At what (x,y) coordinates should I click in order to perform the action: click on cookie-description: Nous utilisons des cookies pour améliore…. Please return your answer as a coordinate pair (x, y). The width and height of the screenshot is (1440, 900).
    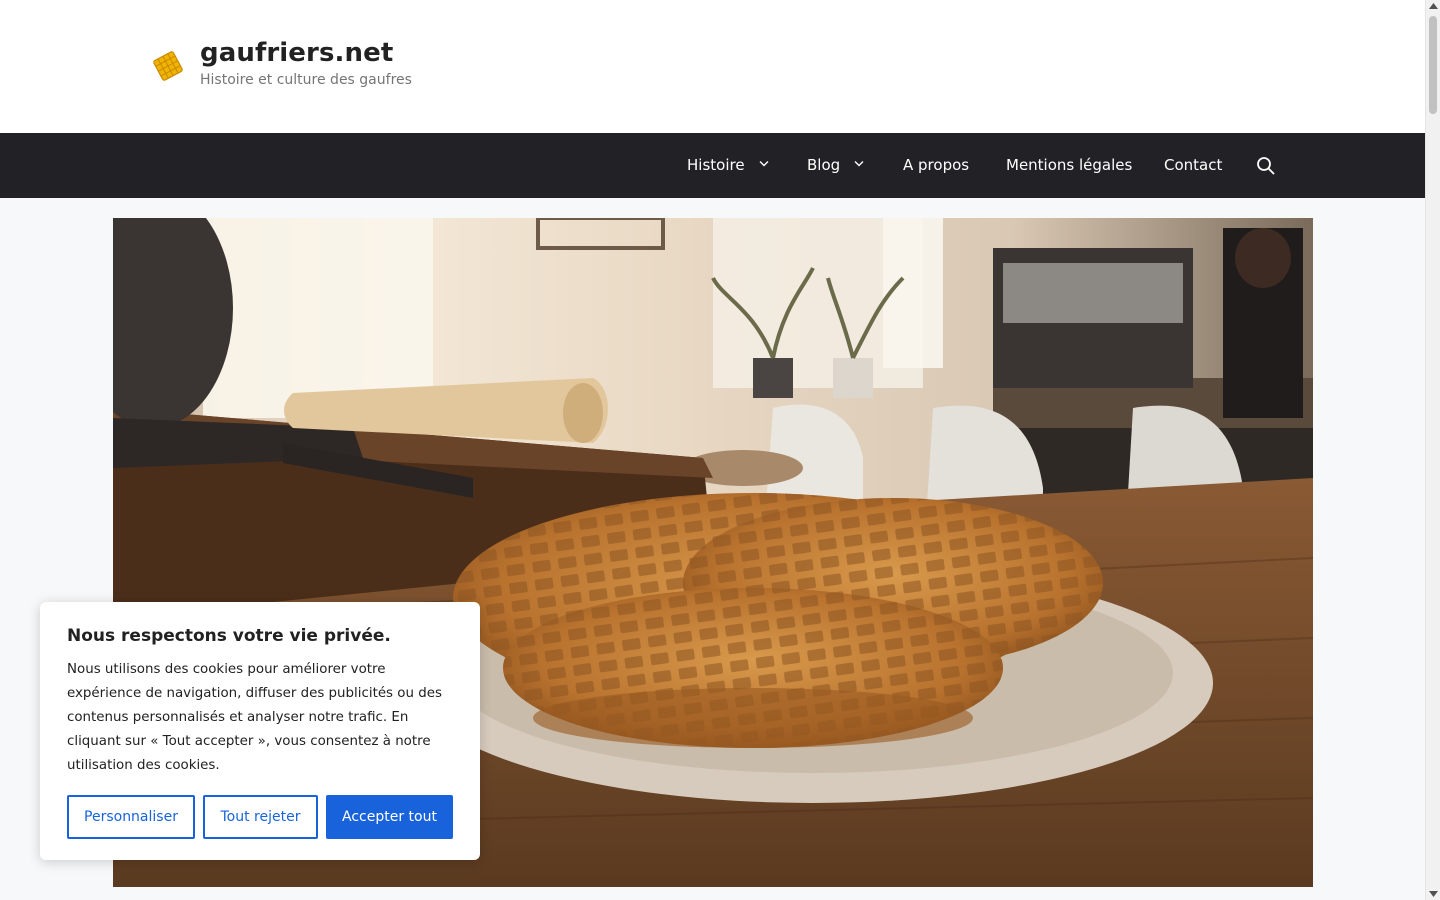
    Looking at the image, I should click on (254, 717).